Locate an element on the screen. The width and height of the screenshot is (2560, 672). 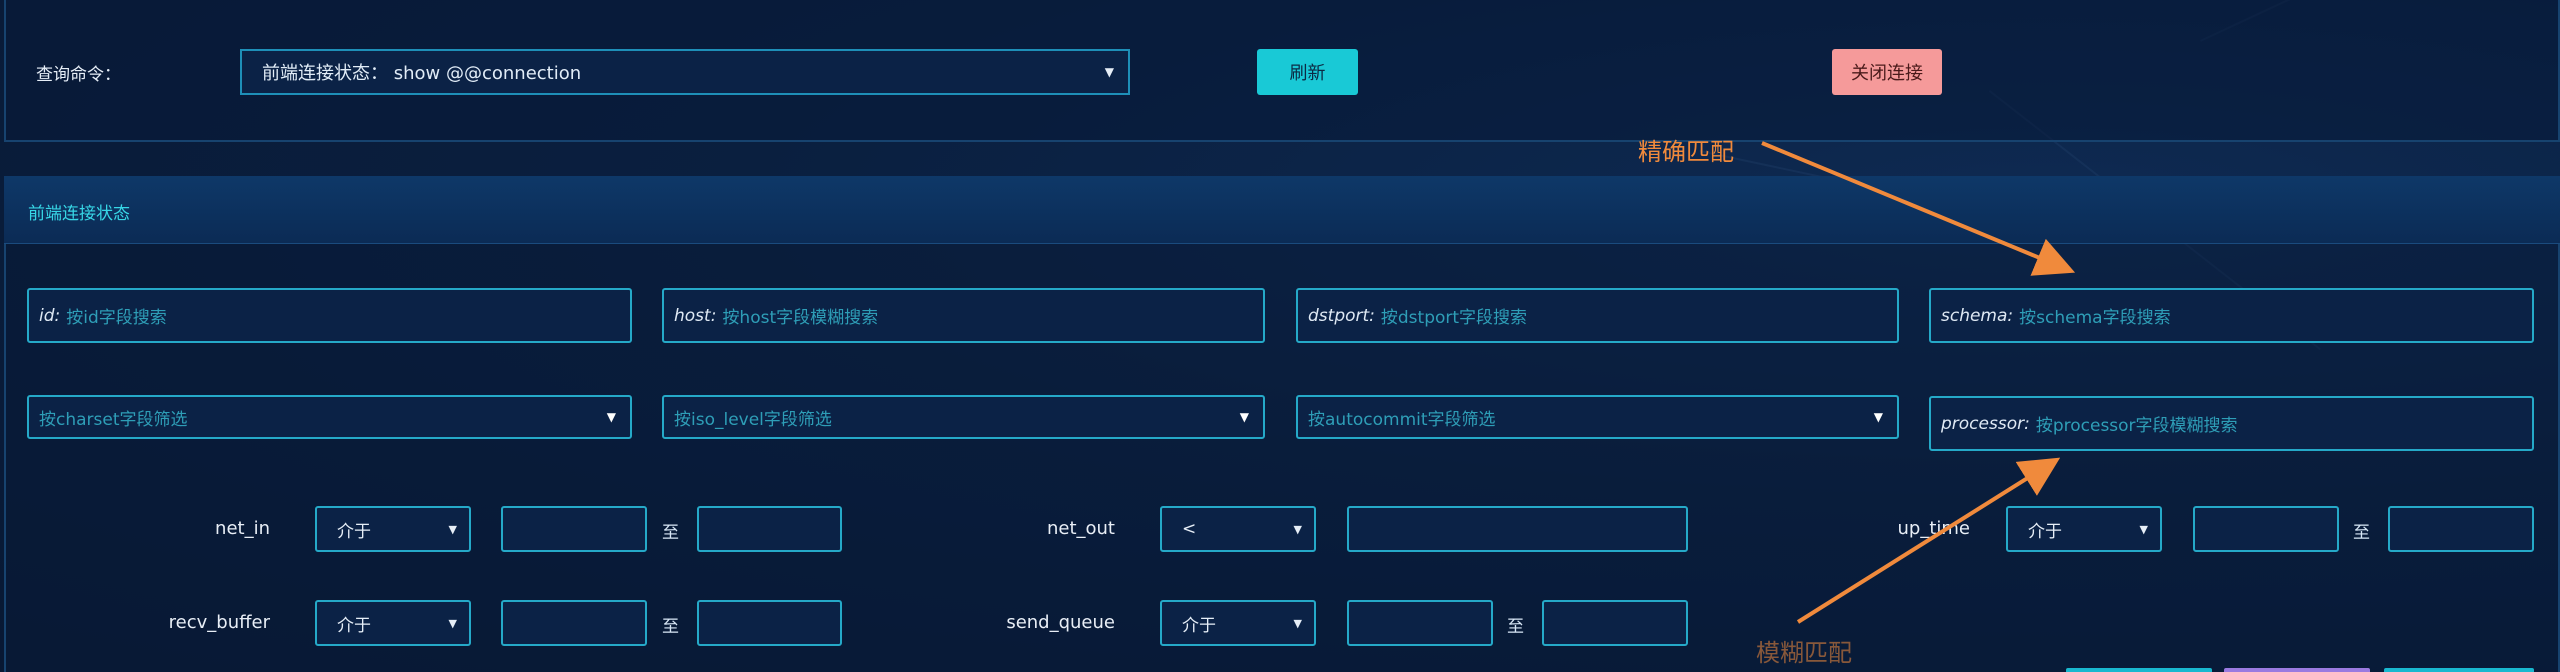
recv-buffer-max-input is located at coordinates (769, 623).